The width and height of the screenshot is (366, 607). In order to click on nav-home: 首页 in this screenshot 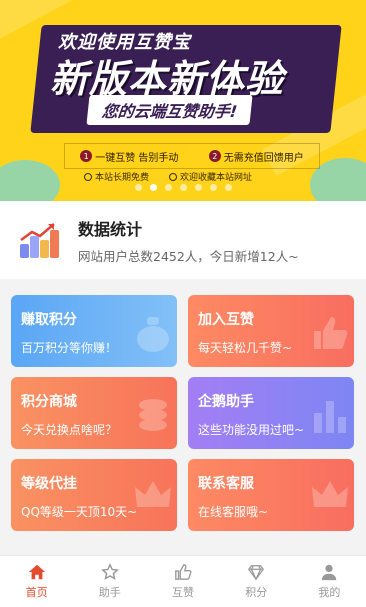, I will do `click(36, 581)`.